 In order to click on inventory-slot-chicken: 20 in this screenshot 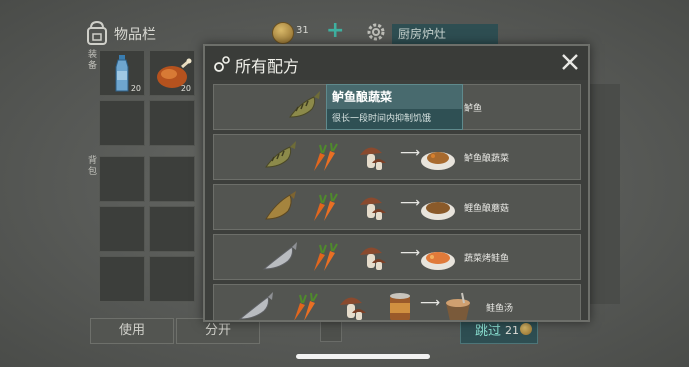, I will do `click(172, 73)`.